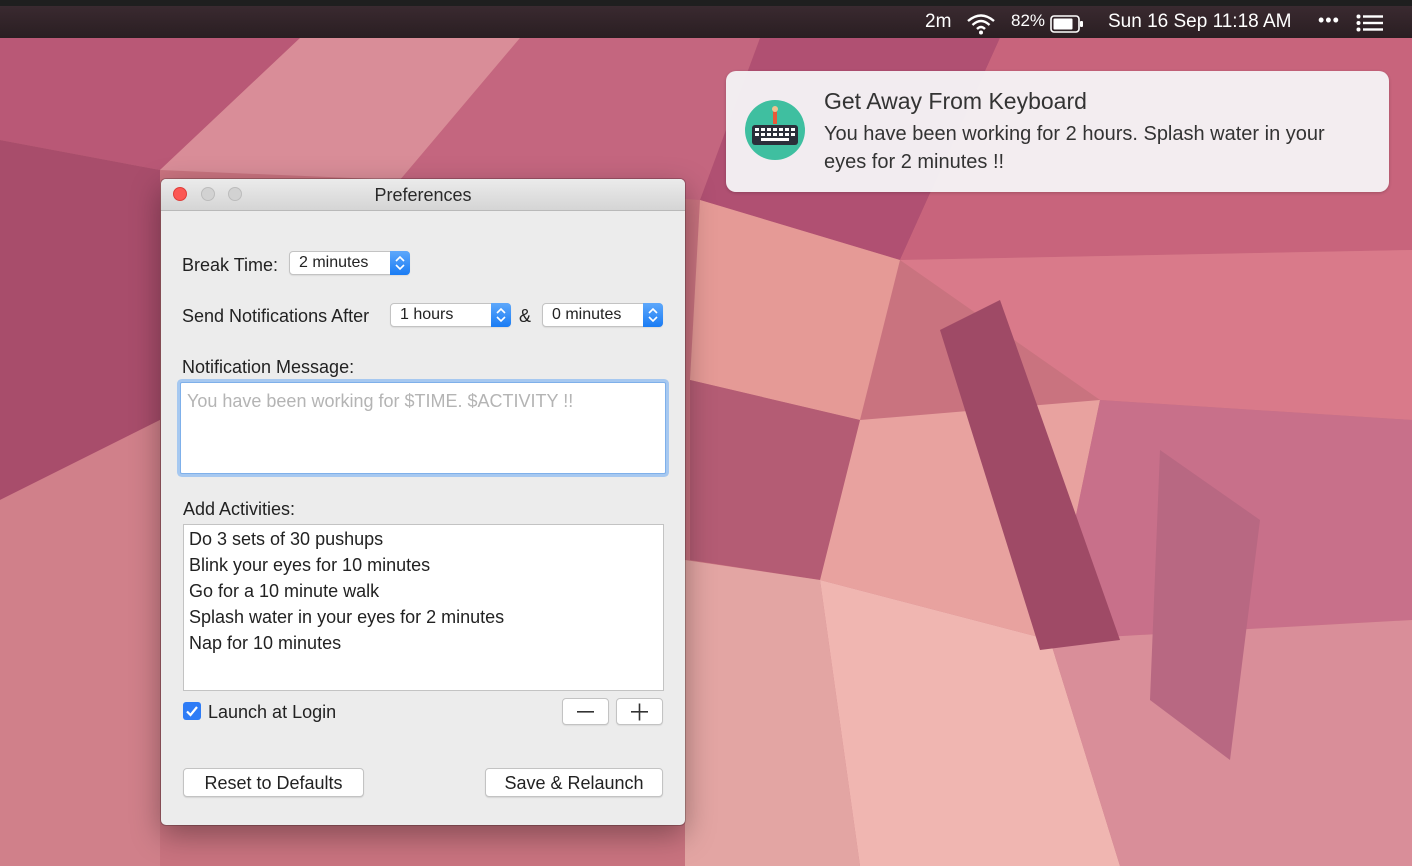 The width and height of the screenshot is (1412, 866). What do you see at coordinates (1370, 26) in the screenshot?
I see `notification-center-icon` at bounding box center [1370, 26].